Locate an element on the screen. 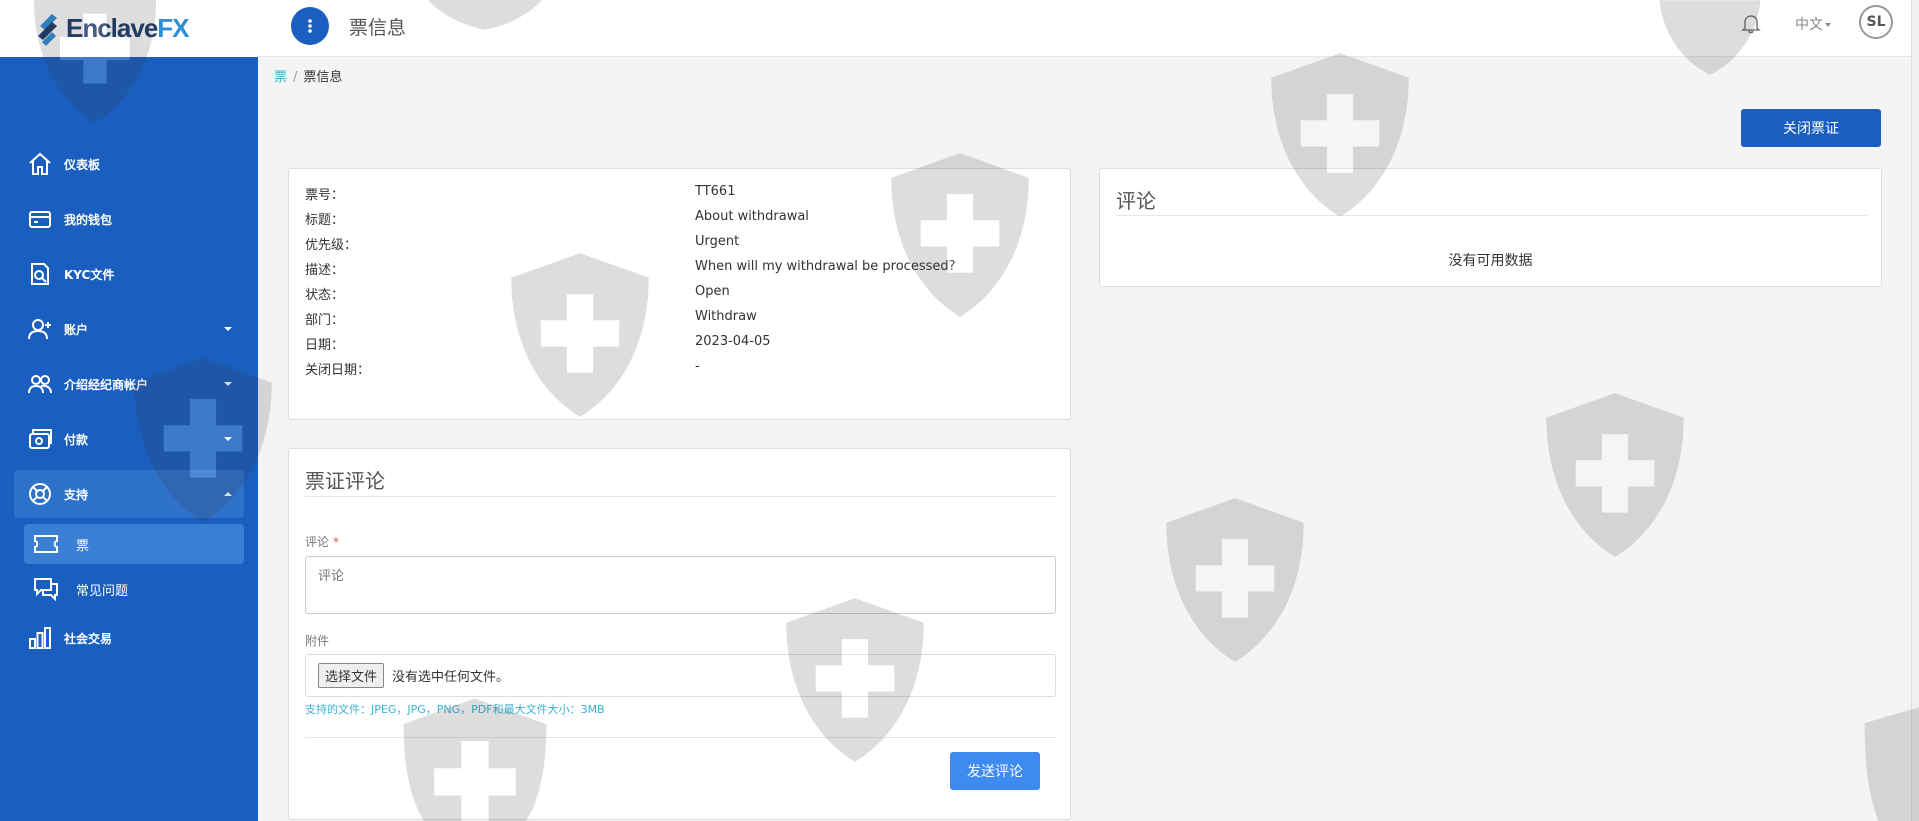 Image resolution: width=1919 pixels, height=821 pixels. ticket-row: 状态： Open is located at coordinates (517, 293).